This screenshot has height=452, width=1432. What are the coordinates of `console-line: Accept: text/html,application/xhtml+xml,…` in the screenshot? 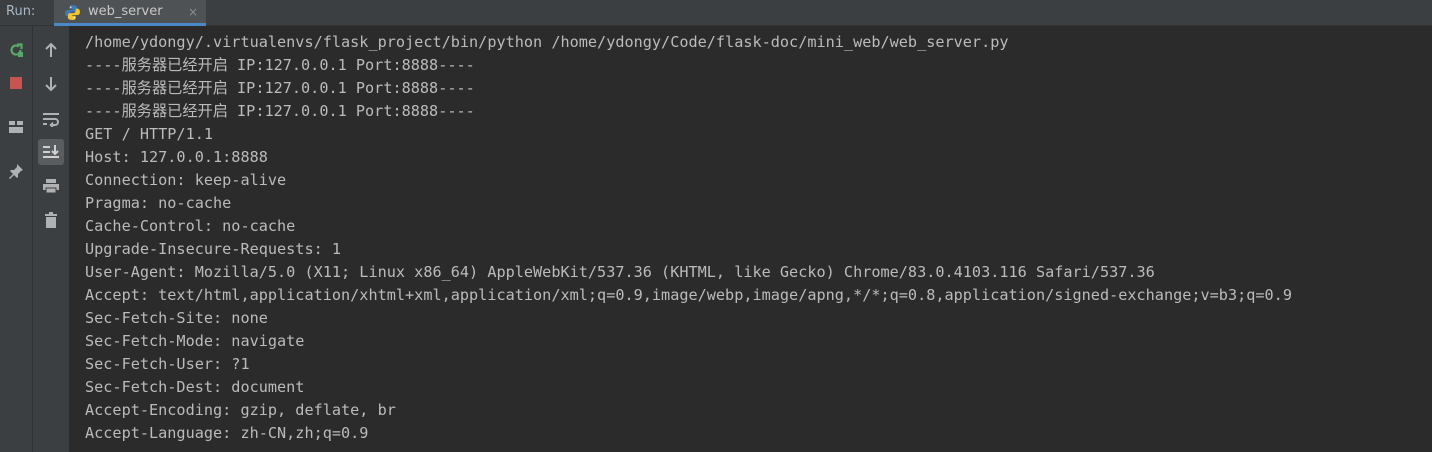 It's located at (688, 295).